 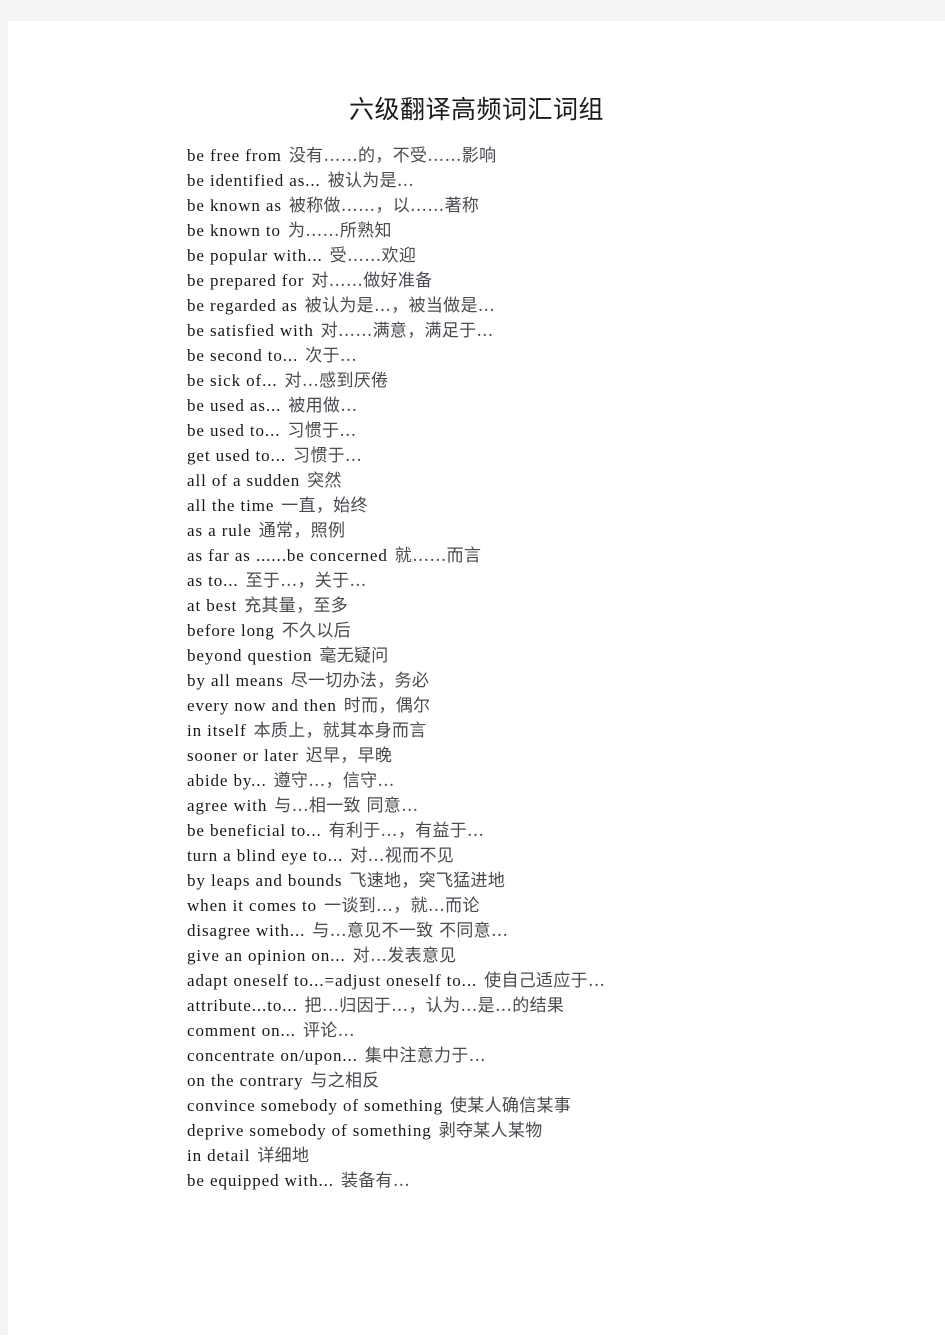 I want to click on vocabulary-entry: when it comes to 一谈到…，就…而论, so click(x=557, y=905).